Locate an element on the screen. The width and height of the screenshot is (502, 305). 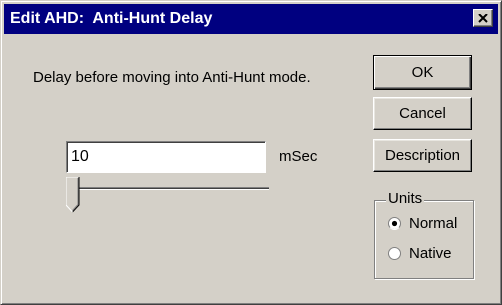
radio-normal-label: Normal is located at coordinates (433, 223).